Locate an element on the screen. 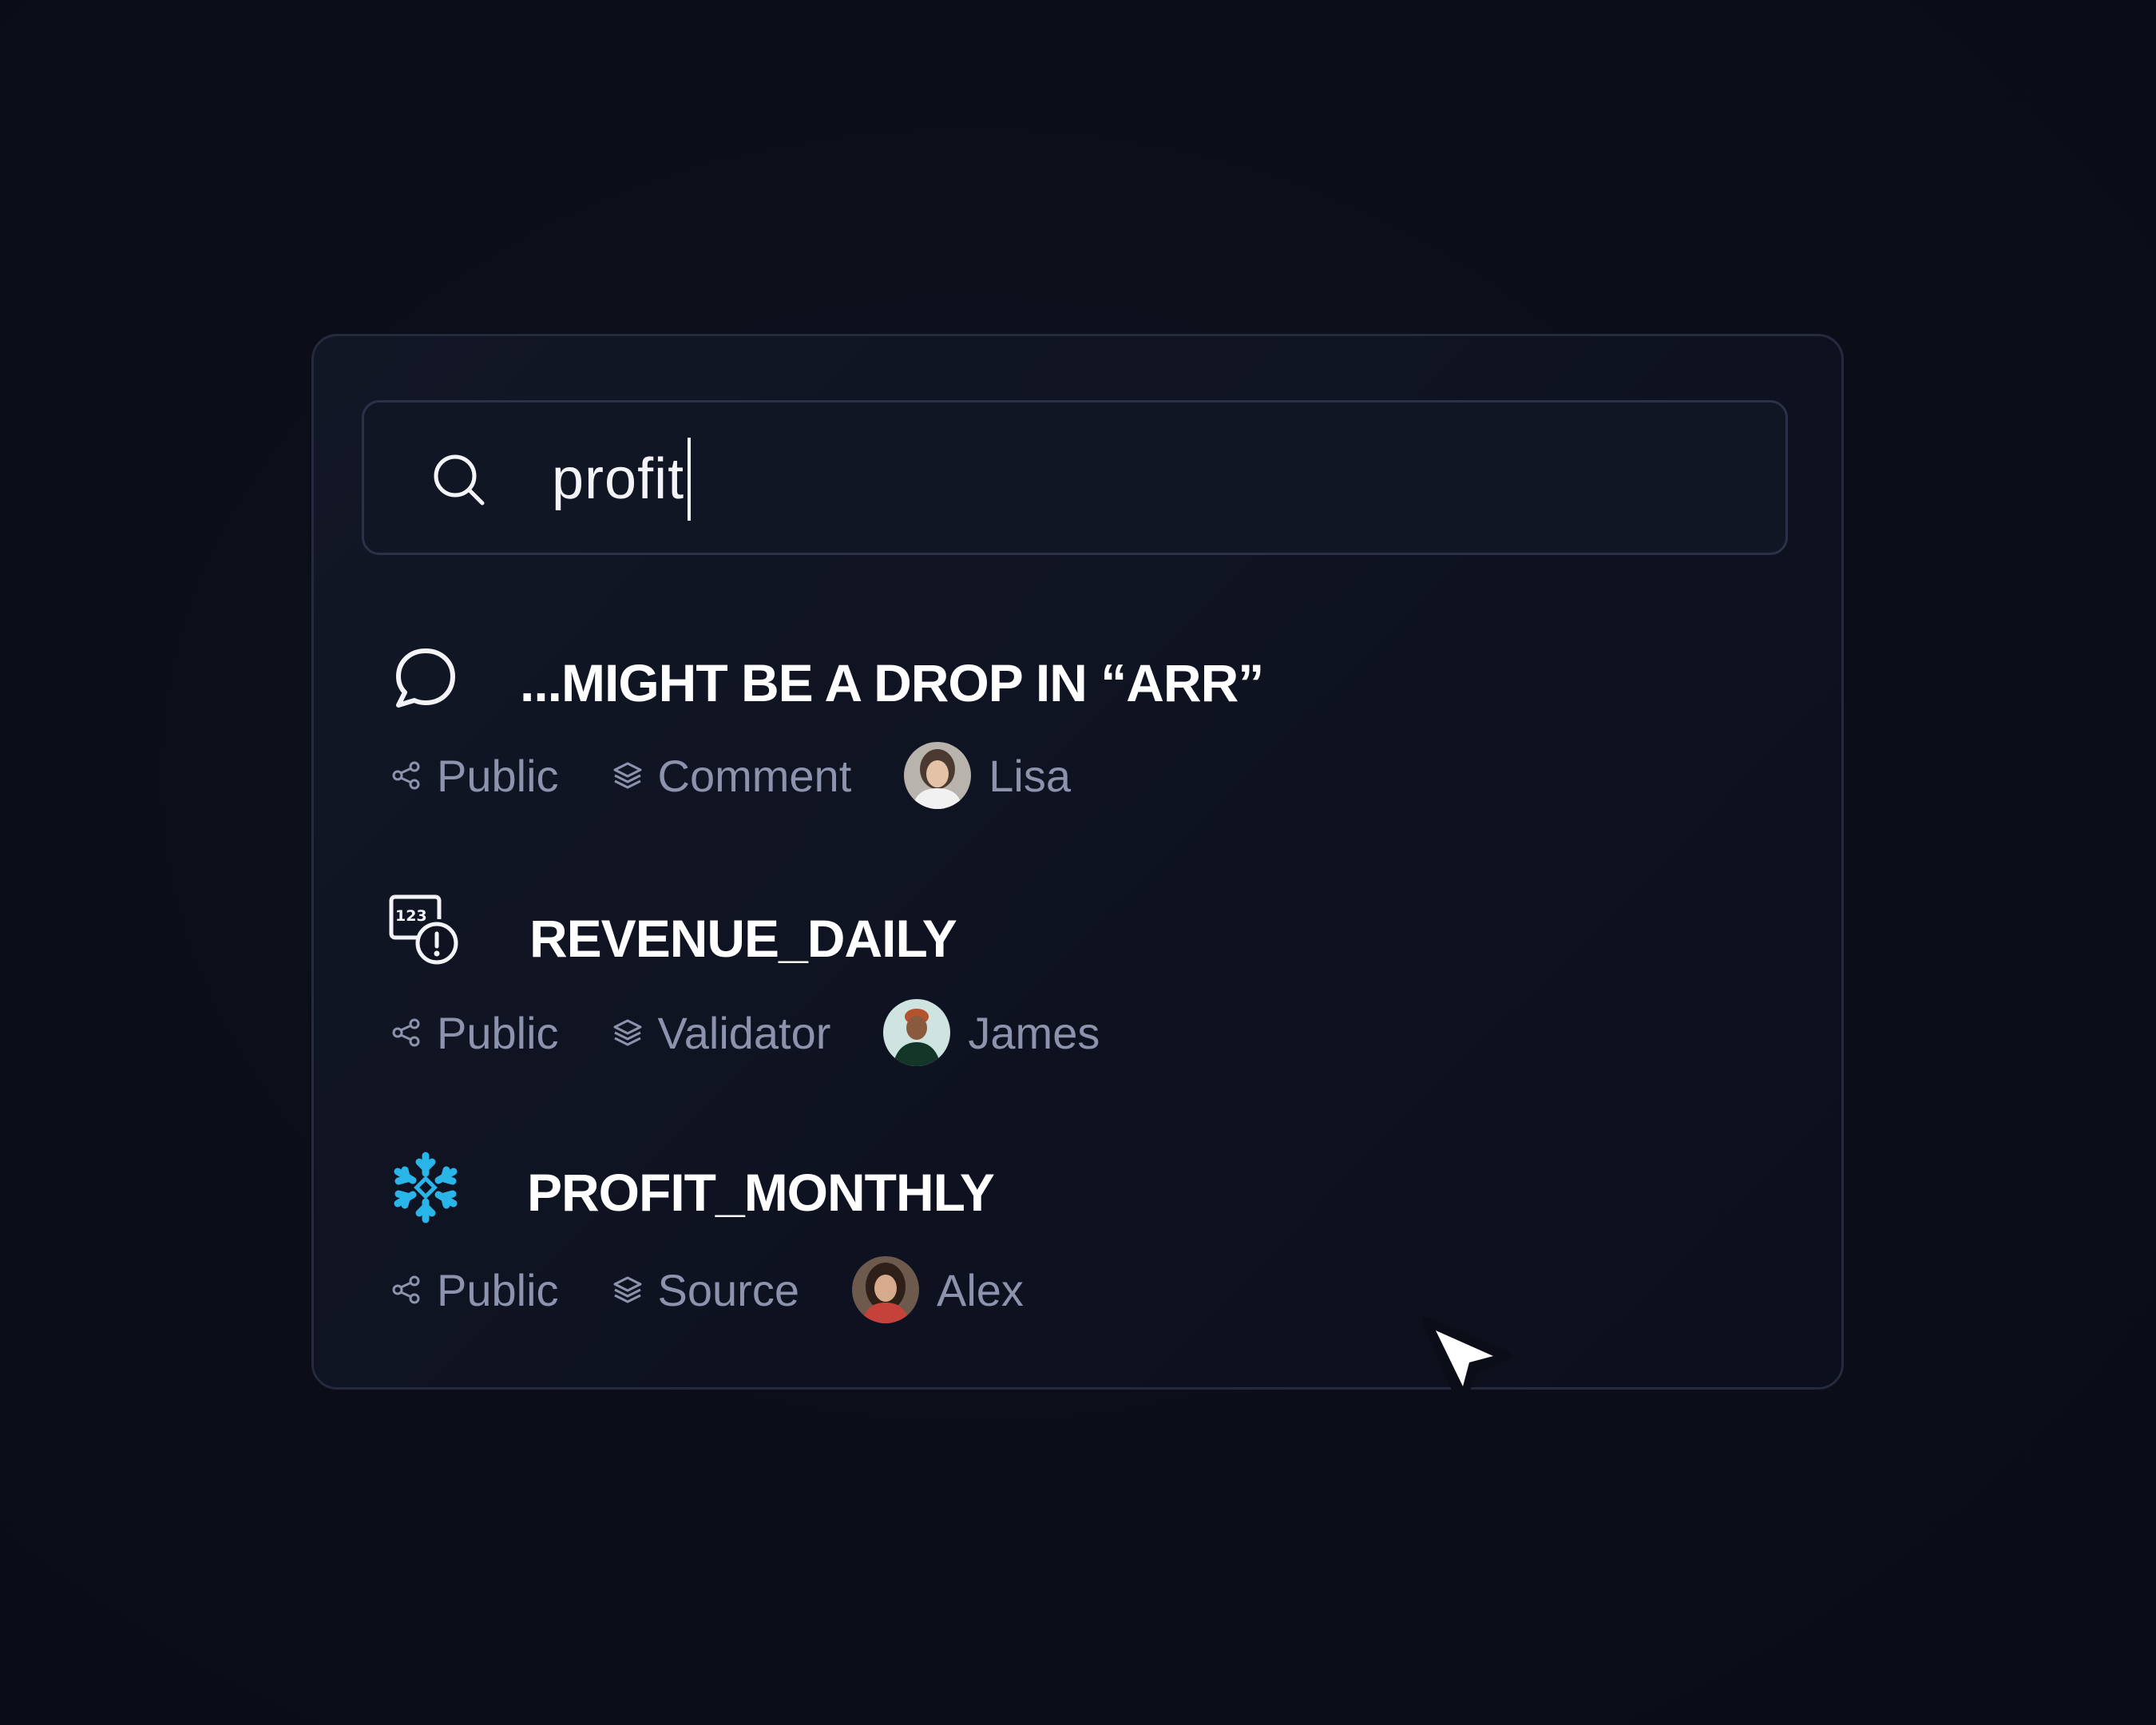  result-title: ...MIGHT BE A DROP IN “ARR” is located at coordinates (892, 683).